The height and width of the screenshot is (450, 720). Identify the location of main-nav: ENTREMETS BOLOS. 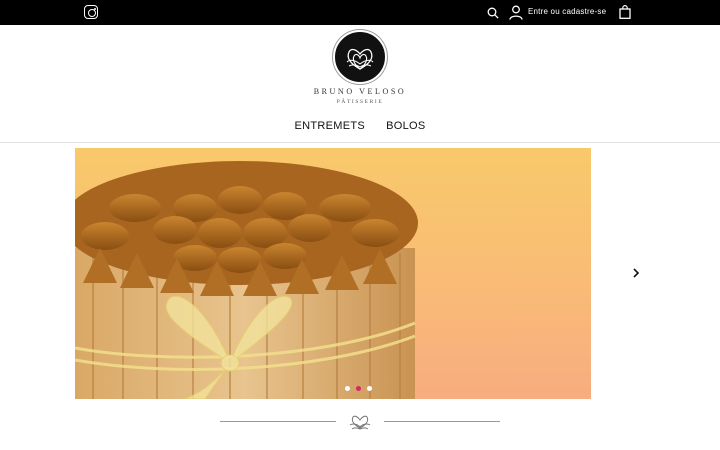
(360, 126).